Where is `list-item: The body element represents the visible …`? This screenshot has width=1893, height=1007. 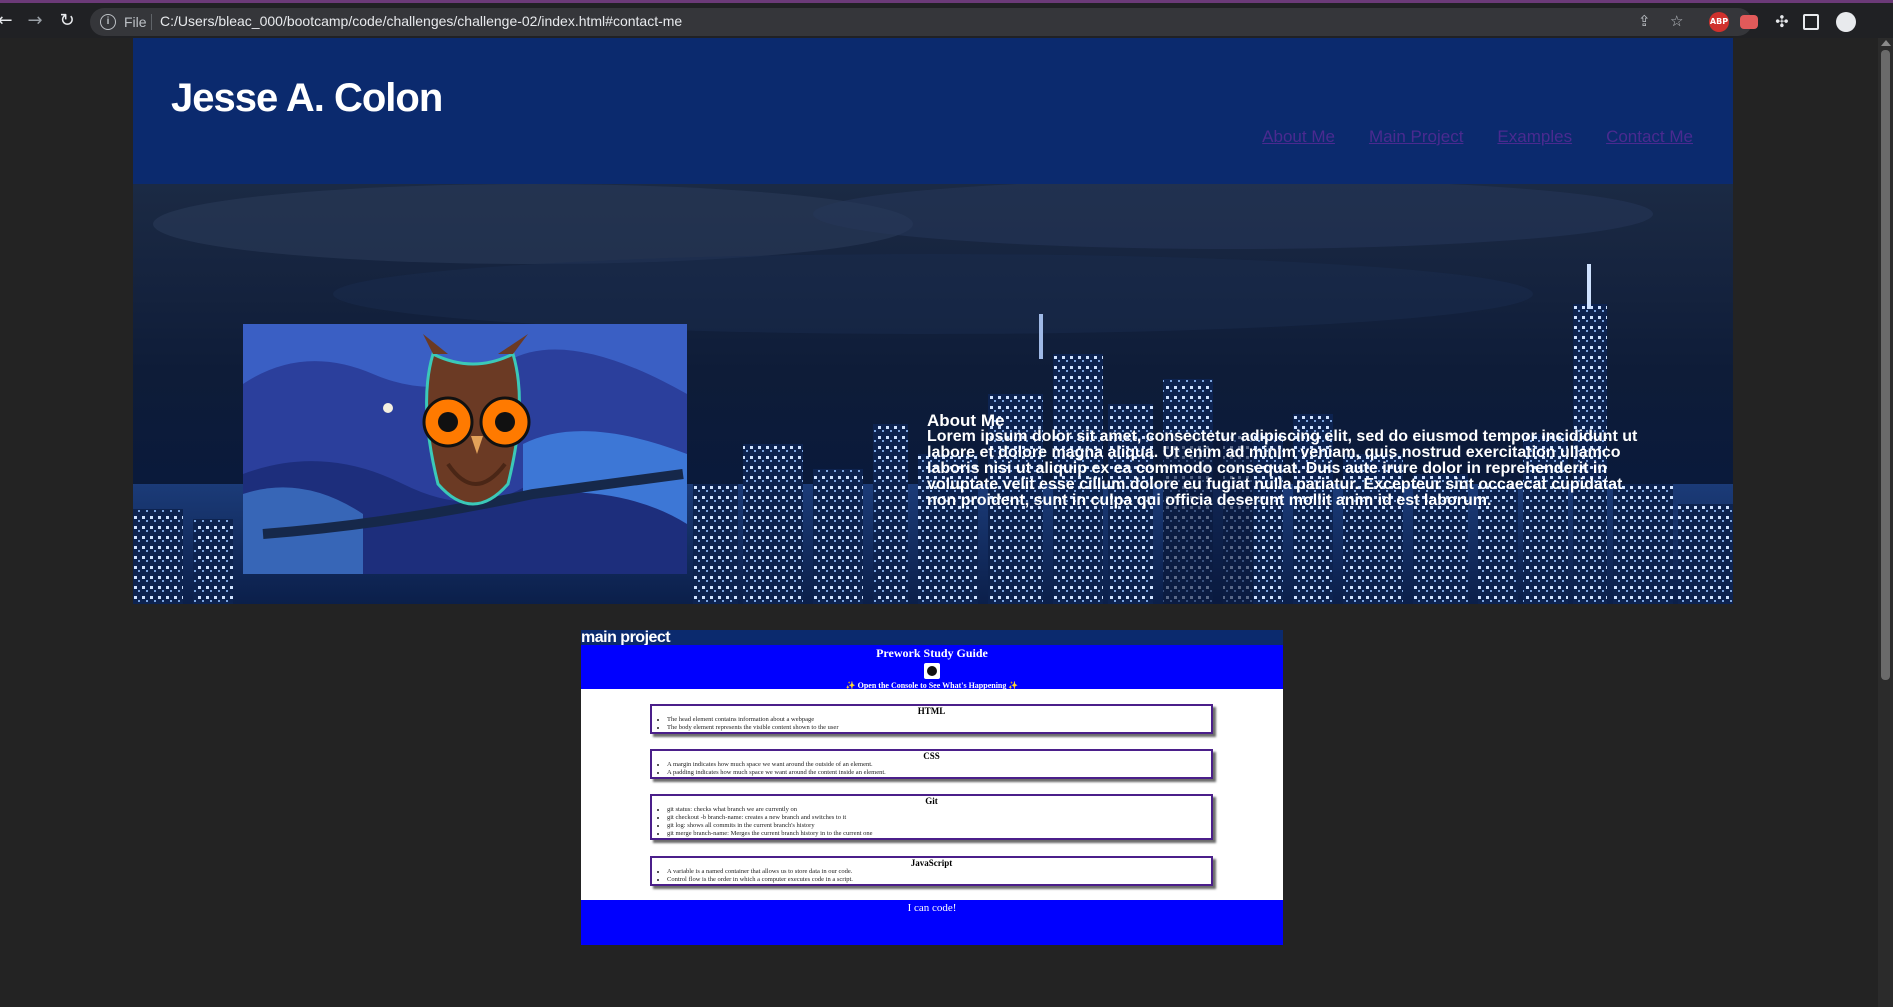 list-item: The body element represents the visible … is located at coordinates (939, 728).